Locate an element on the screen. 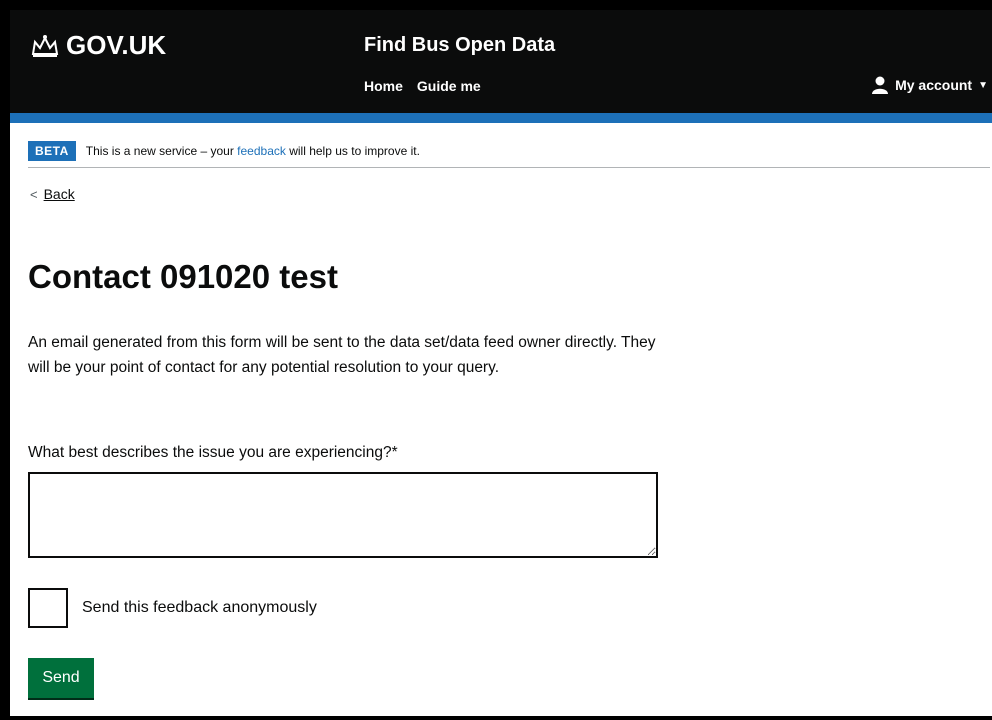 Image resolution: width=992 pixels, height=720 pixels. user-icon is located at coordinates (880, 85).